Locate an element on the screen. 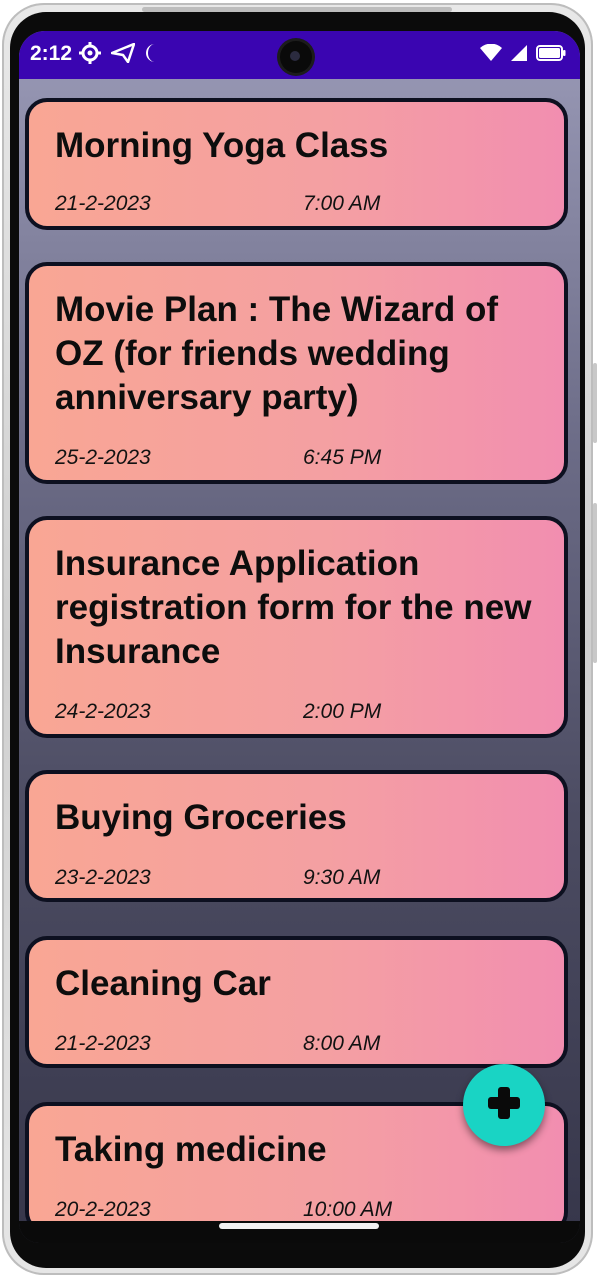 This screenshot has height=1280, width=597. status-icons-right is located at coordinates (523, 55).